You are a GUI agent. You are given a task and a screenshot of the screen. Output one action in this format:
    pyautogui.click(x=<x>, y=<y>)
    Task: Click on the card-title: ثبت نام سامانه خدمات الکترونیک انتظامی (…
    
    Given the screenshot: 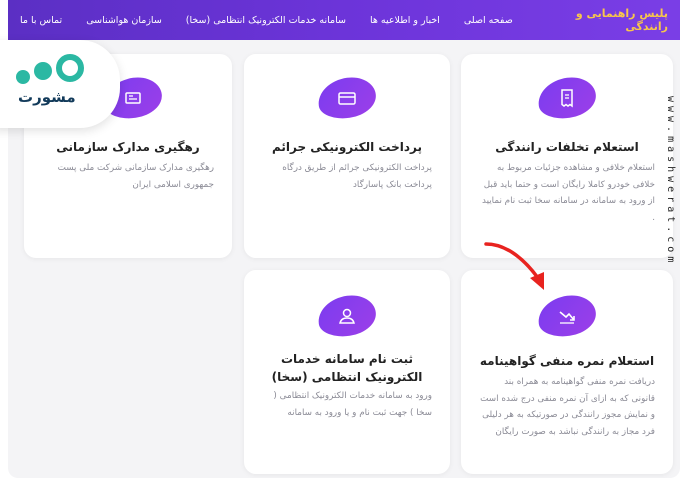 What is the action you would take?
    pyautogui.click(x=347, y=368)
    